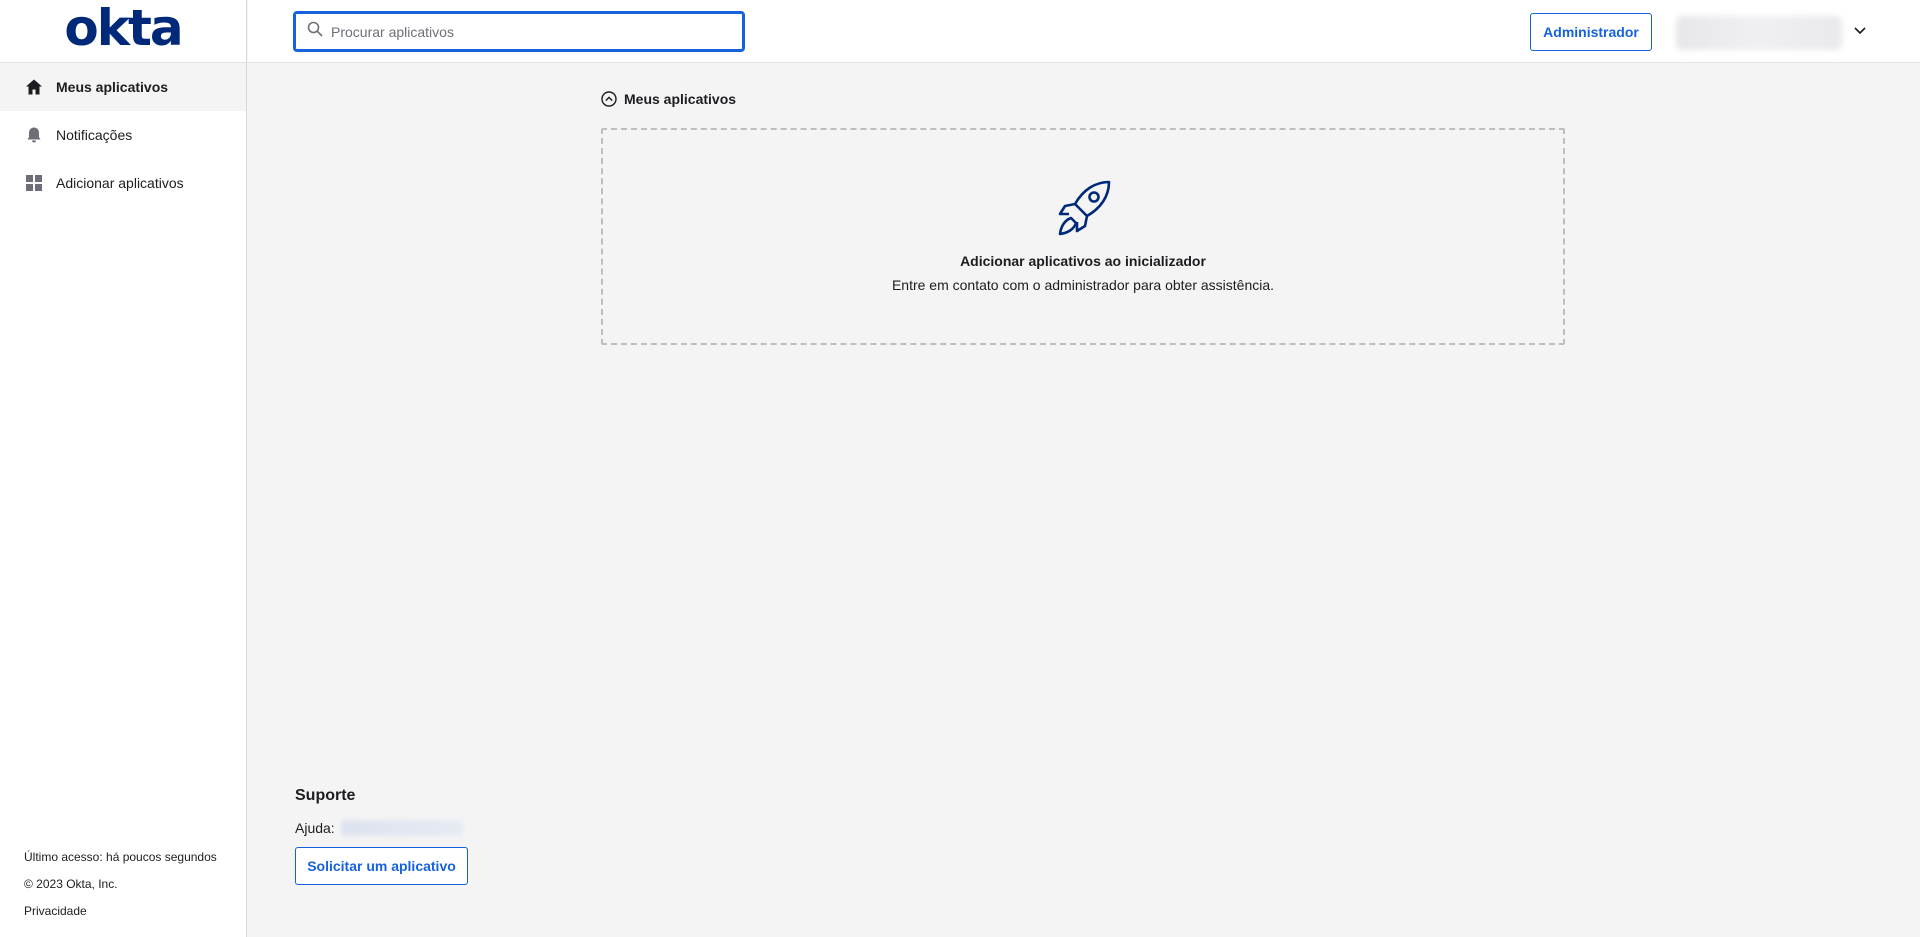 This screenshot has height=937, width=1920. Describe the element at coordinates (123, 28) in the screenshot. I see `okta-logo: okta` at that location.